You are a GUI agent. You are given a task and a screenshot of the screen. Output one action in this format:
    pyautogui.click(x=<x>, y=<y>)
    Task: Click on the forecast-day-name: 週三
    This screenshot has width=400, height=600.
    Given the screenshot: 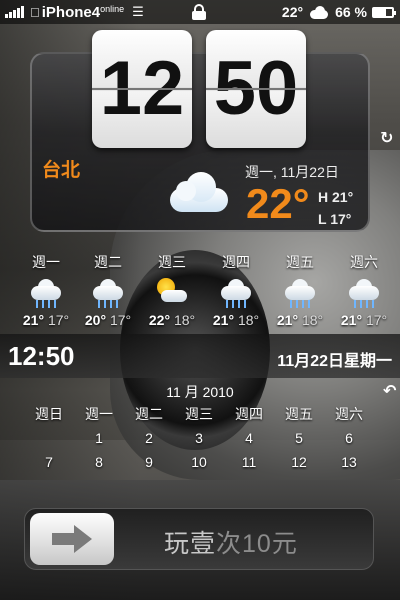 What is the action you would take?
    pyautogui.click(x=172, y=262)
    